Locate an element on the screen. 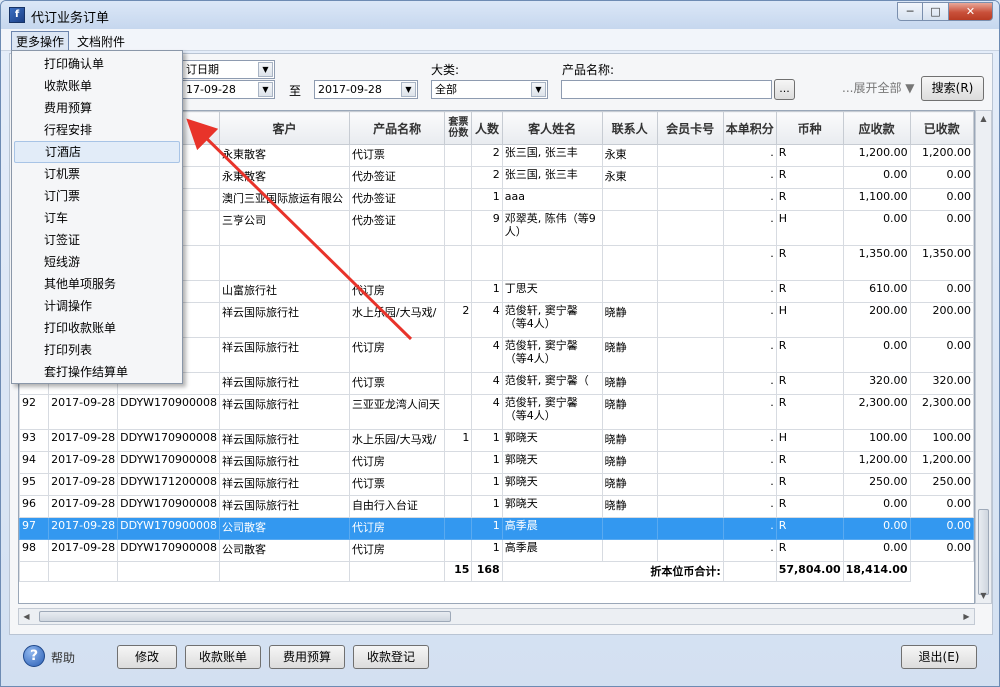 The height and width of the screenshot is (687, 1000). category-select: 全部 ▼ is located at coordinates (489, 89).